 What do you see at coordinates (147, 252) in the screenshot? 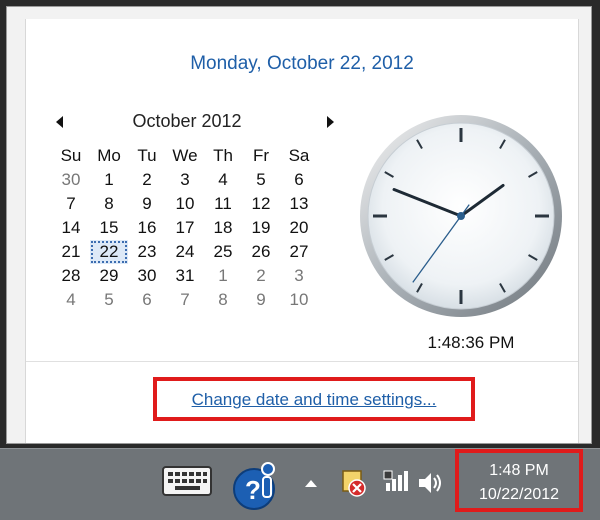
I see `calendar-day: 23` at bounding box center [147, 252].